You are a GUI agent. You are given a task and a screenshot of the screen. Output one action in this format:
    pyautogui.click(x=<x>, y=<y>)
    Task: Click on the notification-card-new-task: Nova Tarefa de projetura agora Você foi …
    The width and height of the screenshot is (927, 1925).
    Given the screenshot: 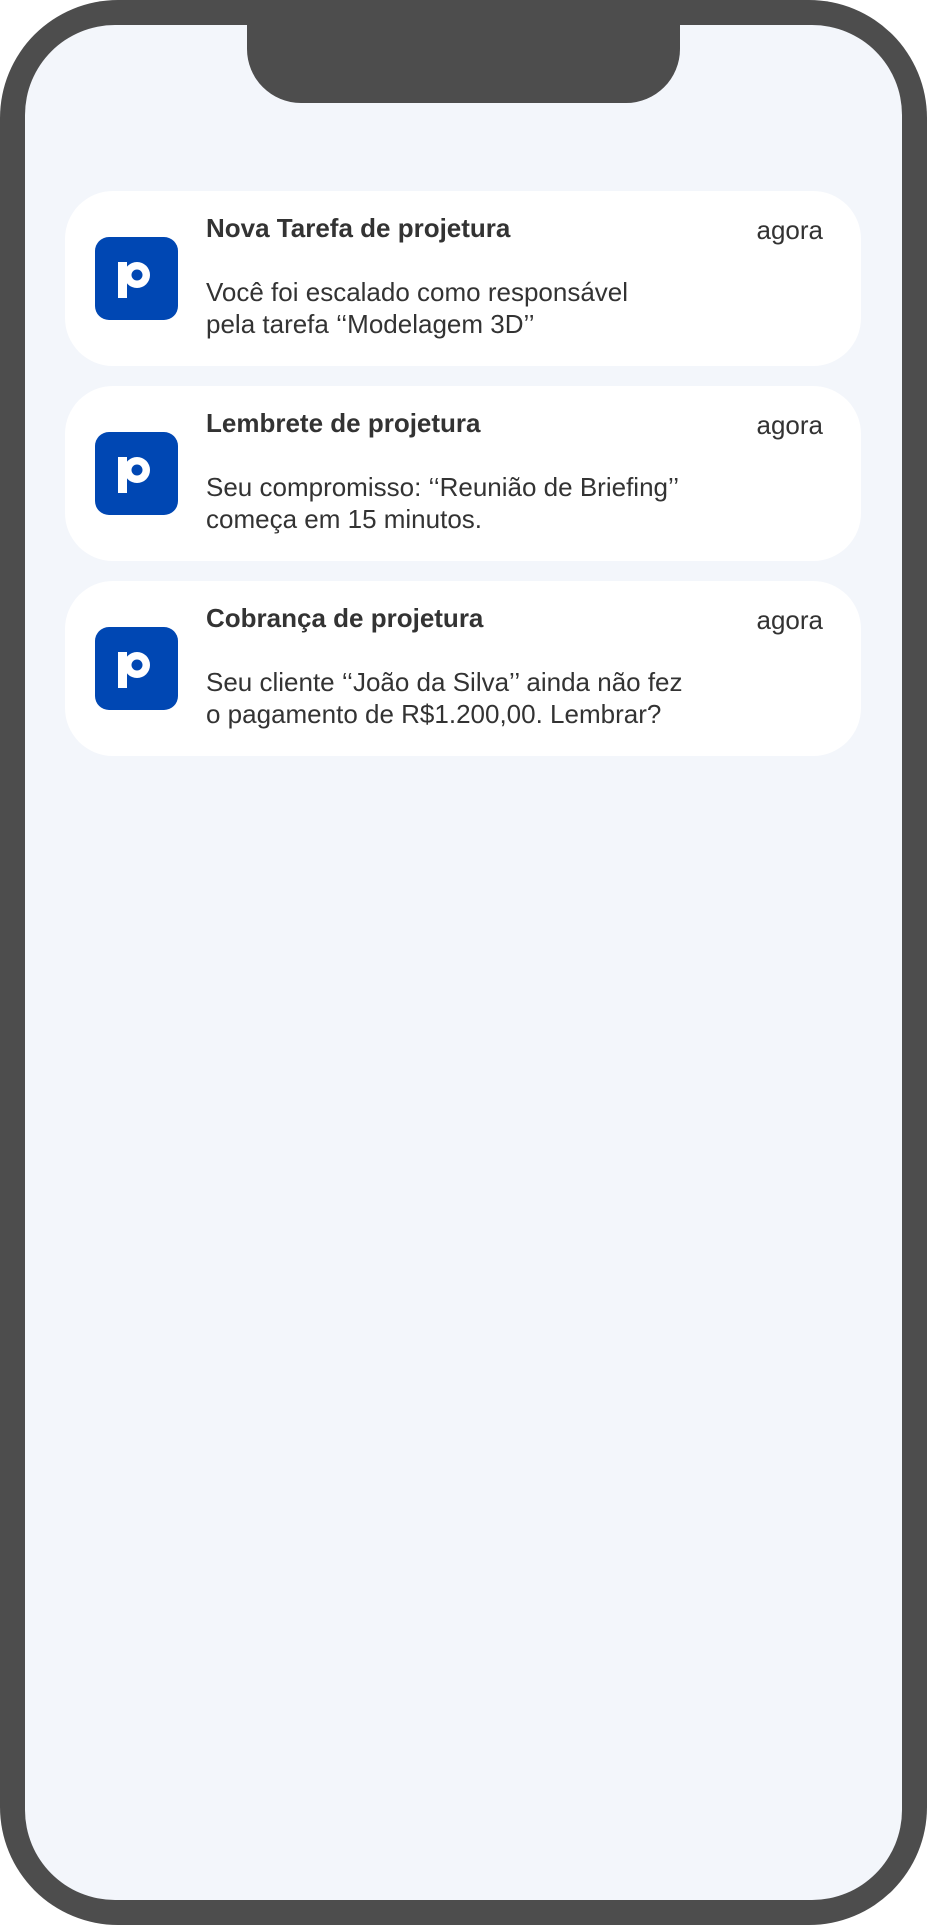 What is the action you would take?
    pyautogui.click(x=463, y=278)
    